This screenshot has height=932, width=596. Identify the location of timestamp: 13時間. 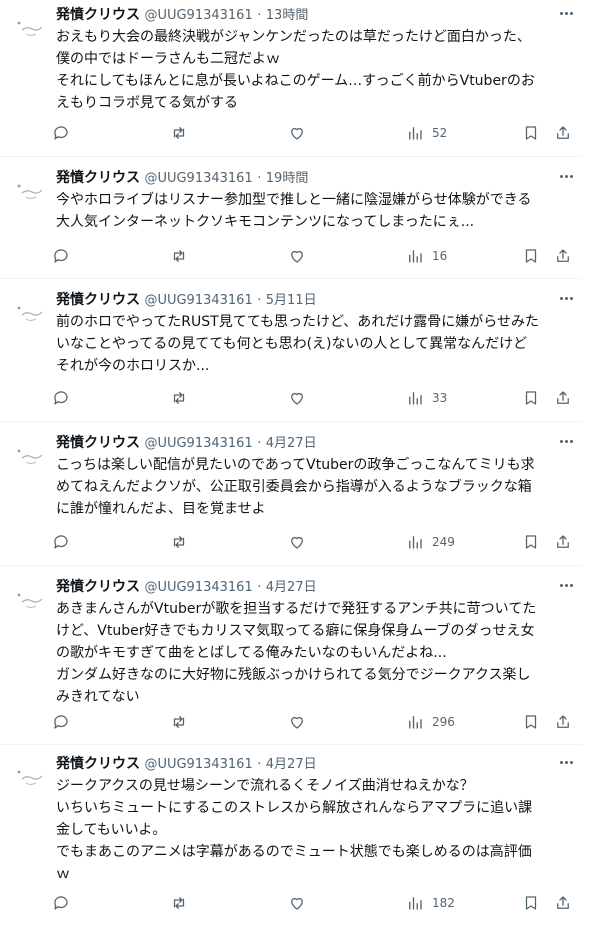
(287, 15).